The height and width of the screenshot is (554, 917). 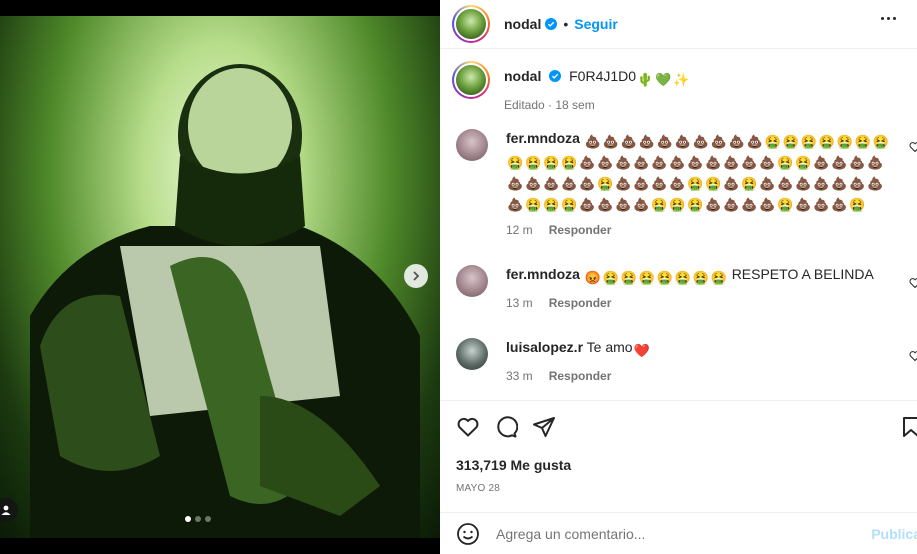 What do you see at coordinates (592, 277) in the screenshot?
I see `angry-emoji: 😡` at bounding box center [592, 277].